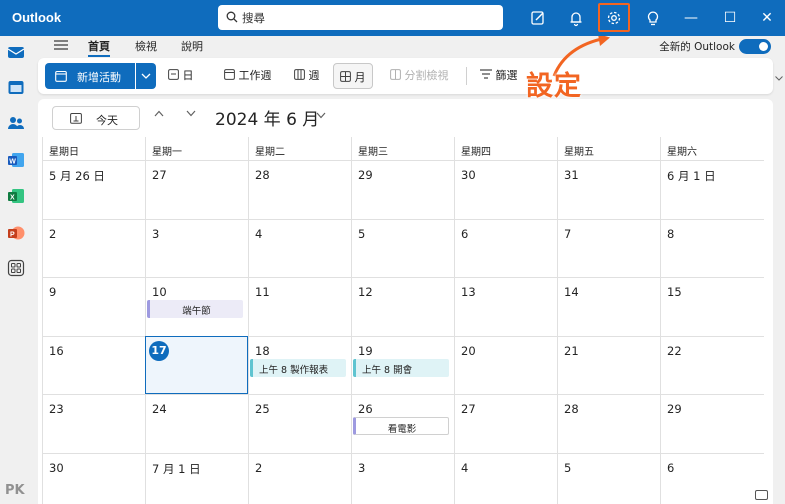 This screenshot has width=785, height=504. I want to click on minimize-button: —, so click(691, 18).